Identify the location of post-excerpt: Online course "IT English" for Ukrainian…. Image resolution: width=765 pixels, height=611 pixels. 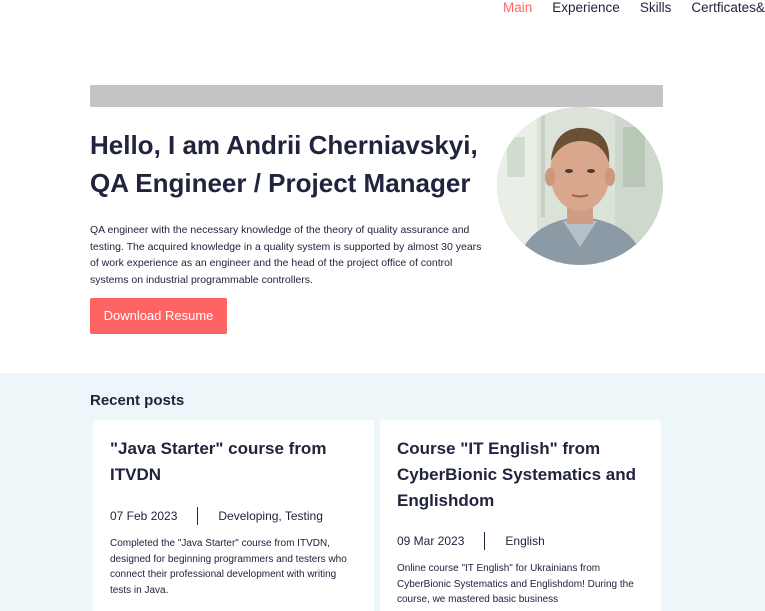
(515, 584).